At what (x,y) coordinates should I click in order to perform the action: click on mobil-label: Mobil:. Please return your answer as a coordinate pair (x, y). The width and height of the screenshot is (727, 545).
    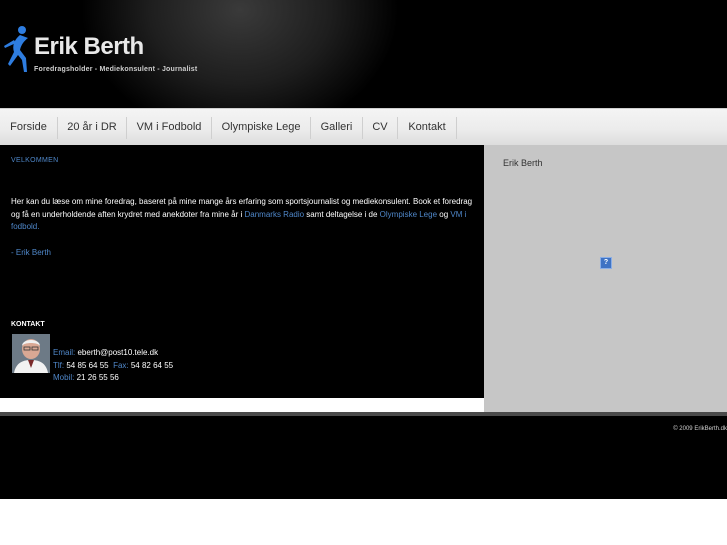
    Looking at the image, I should click on (64, 377).